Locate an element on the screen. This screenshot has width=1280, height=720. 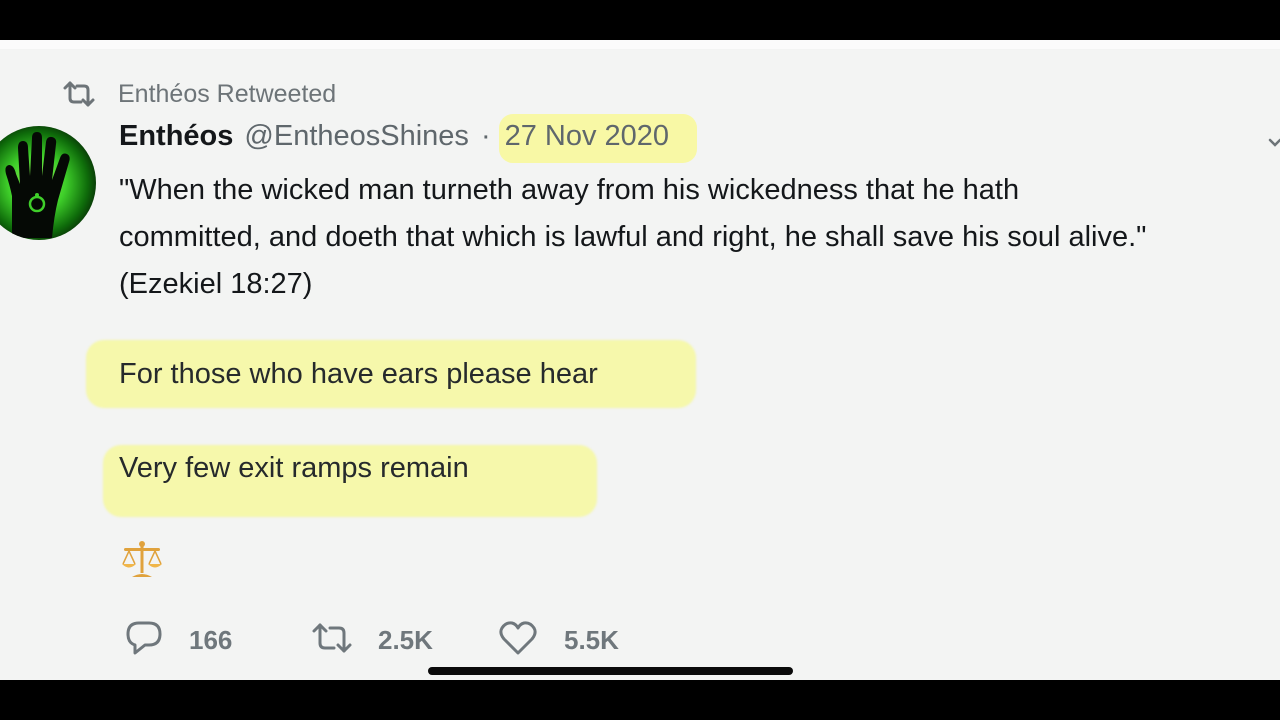
retweet-indicator: Enthéos Retweeted is located at coordinates (199, 94).